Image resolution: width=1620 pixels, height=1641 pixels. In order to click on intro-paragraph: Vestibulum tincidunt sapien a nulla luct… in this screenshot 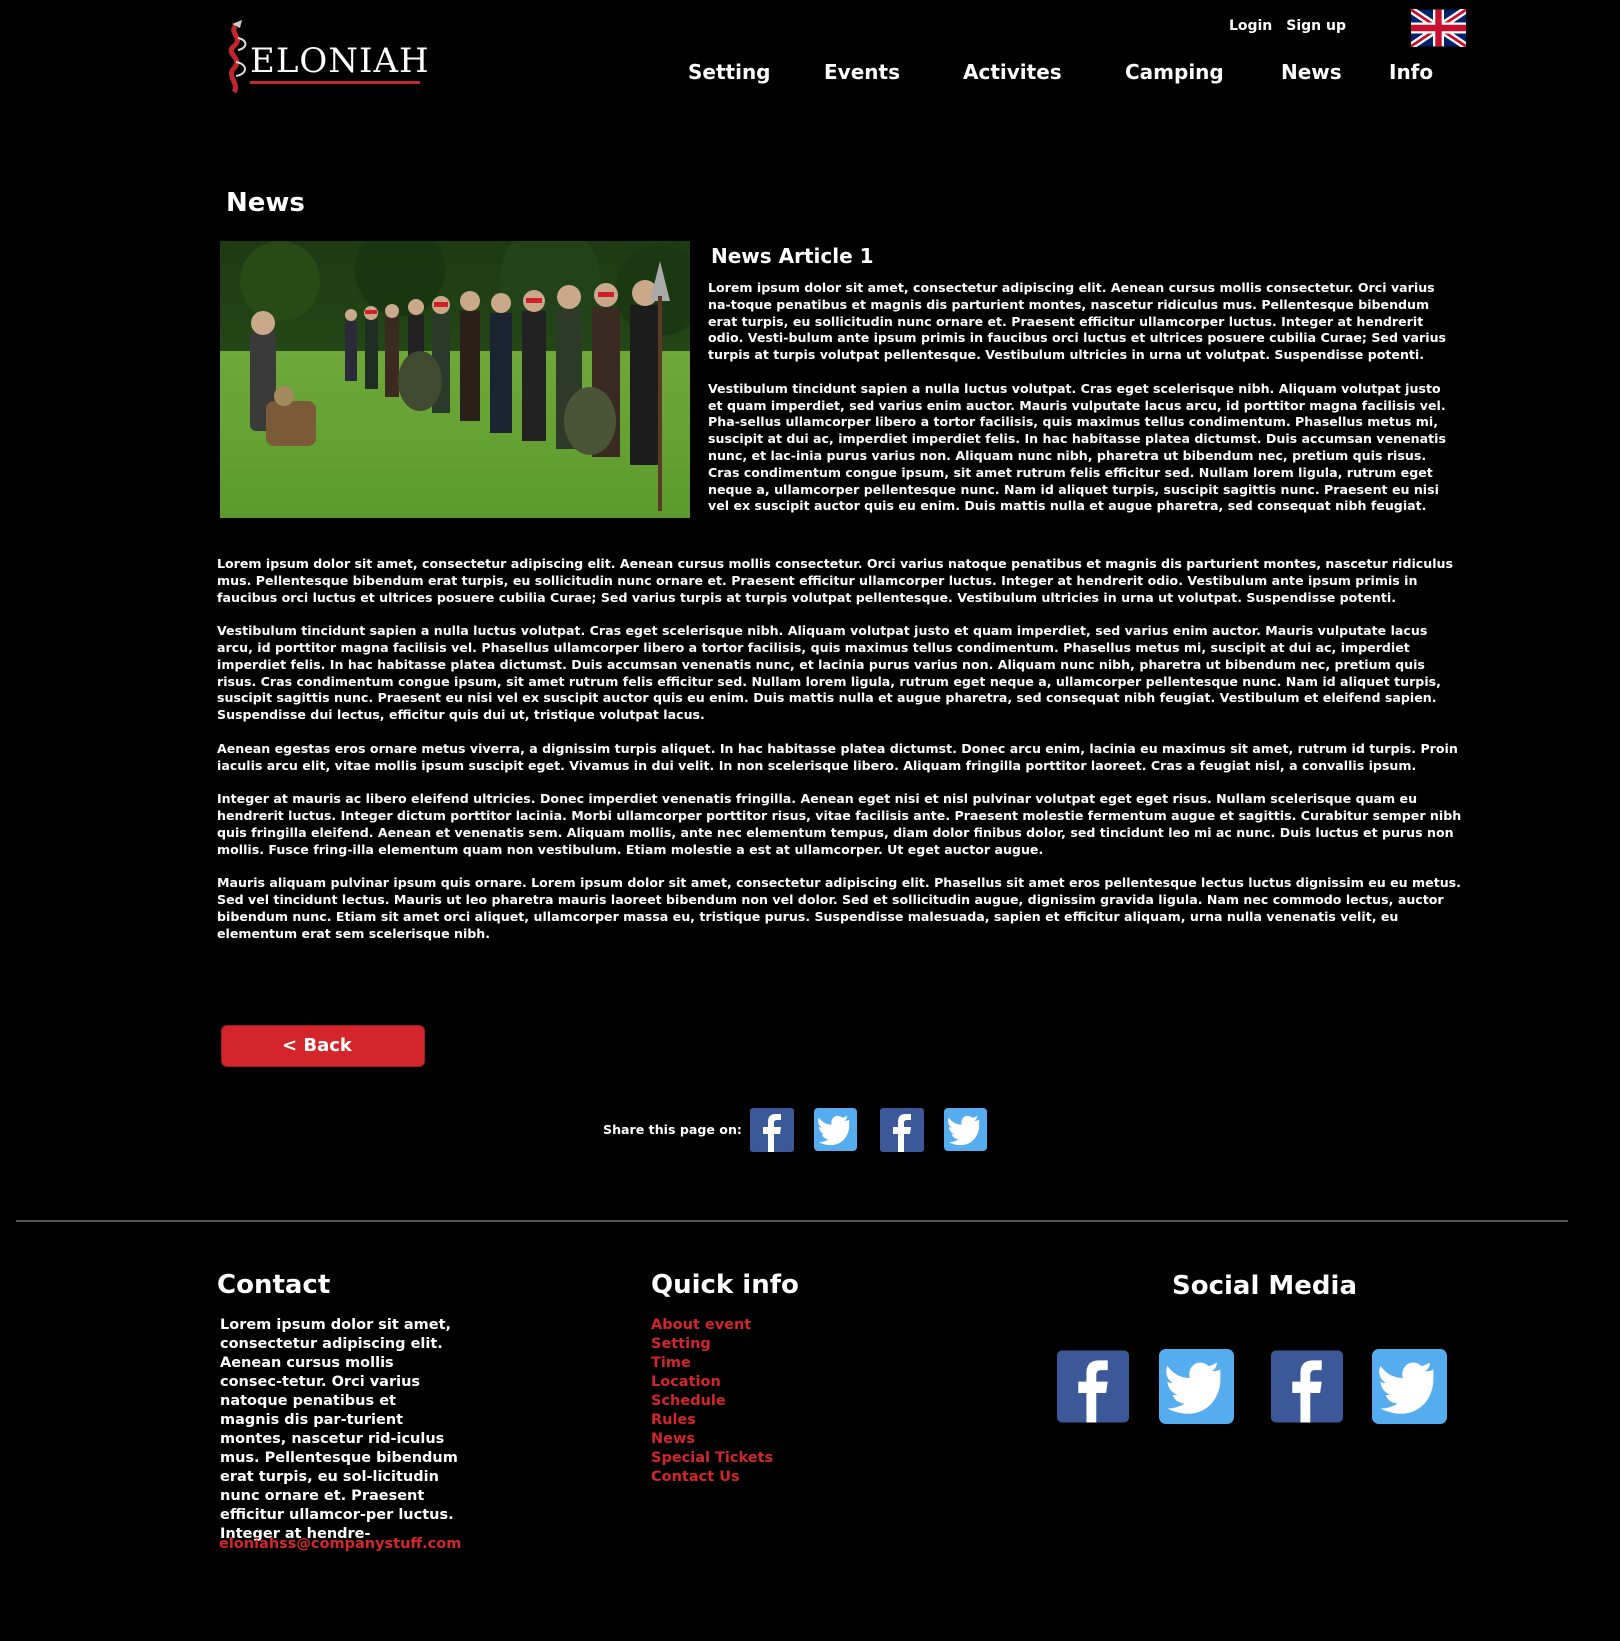, I will do `click(1077, 447)`.